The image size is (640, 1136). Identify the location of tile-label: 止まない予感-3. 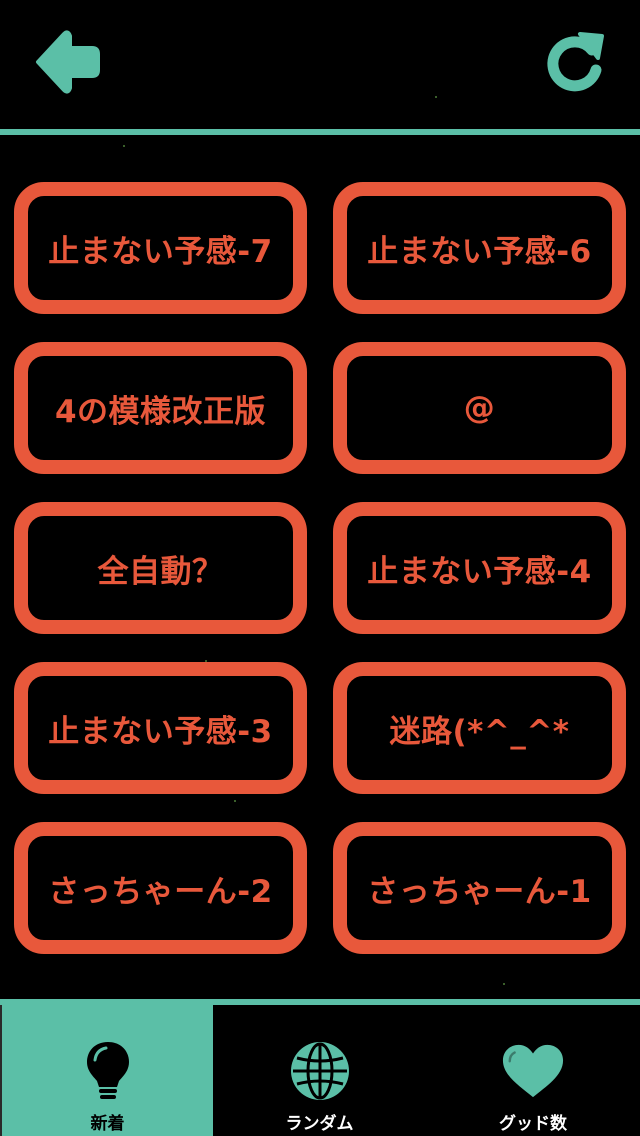
(160, 731).